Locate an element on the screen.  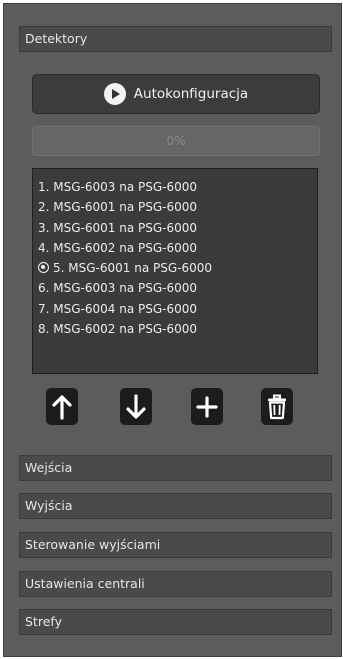
list-item-label: 3. MSG-6001 na PSG-6000 is located at coordinates (118, 227).